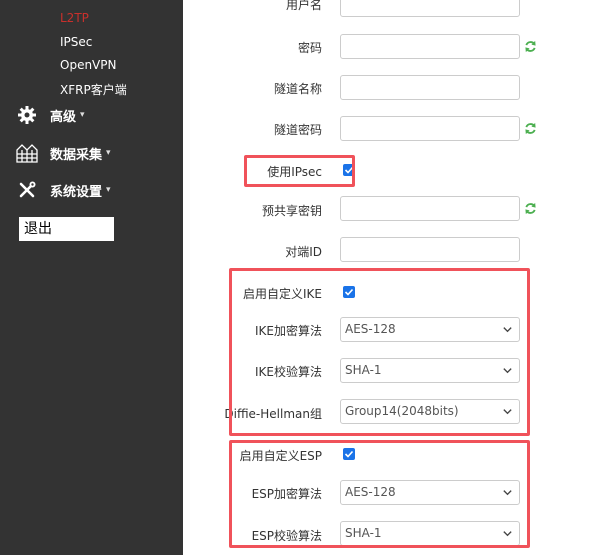  I want to click on peer-id-label: 对端ID, so click(303, 252).